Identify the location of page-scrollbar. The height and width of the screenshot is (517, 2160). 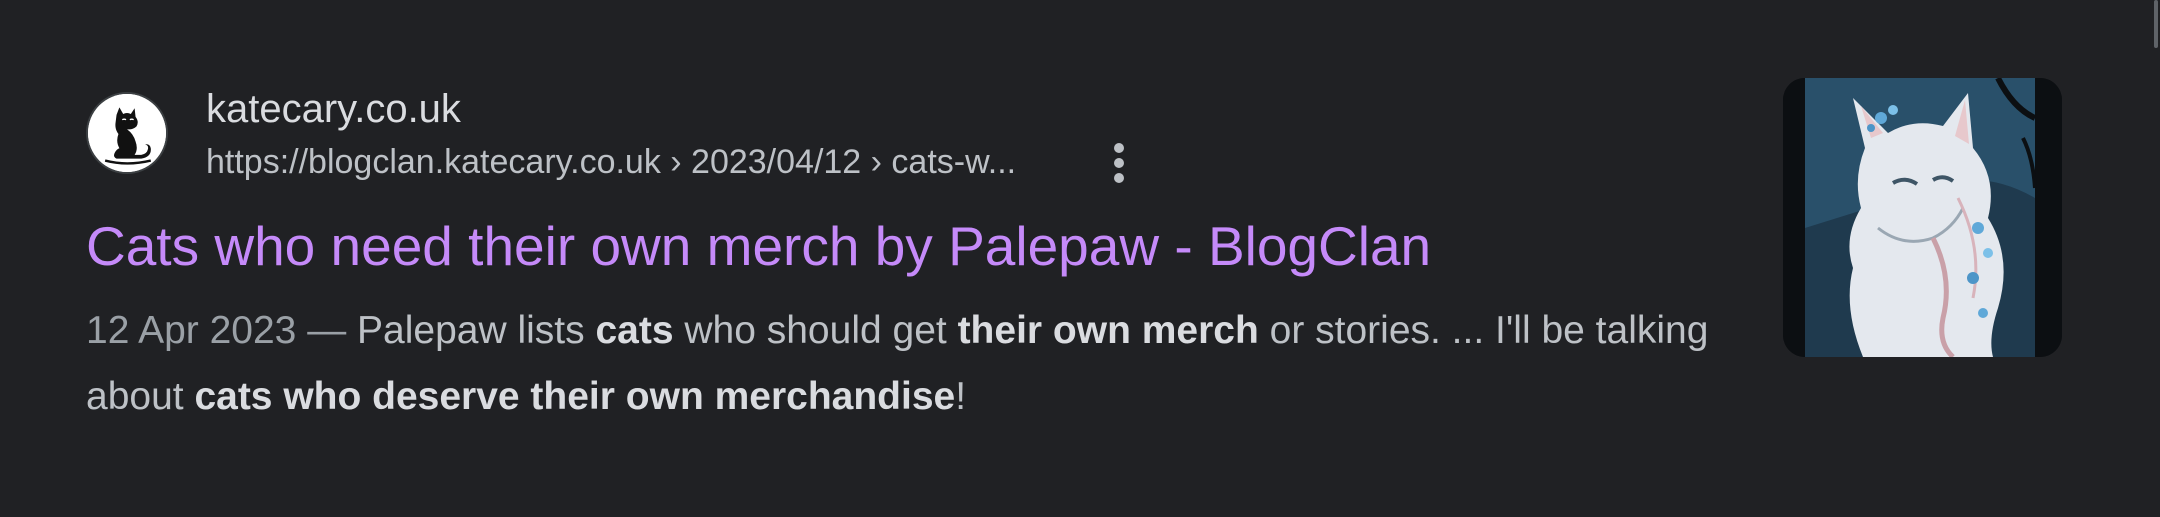
(2155, 258).